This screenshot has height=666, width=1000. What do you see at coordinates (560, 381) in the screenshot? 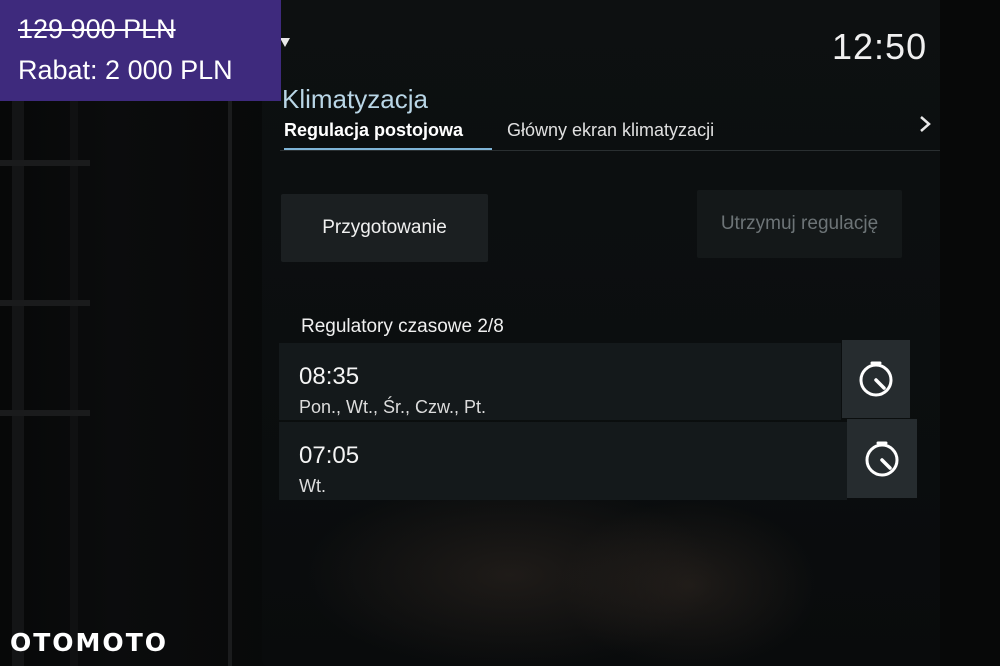
I see `timer-row: 08:35 Pon., Wt., Śr., Czw., Pt.` at bounding box center [560, 381].